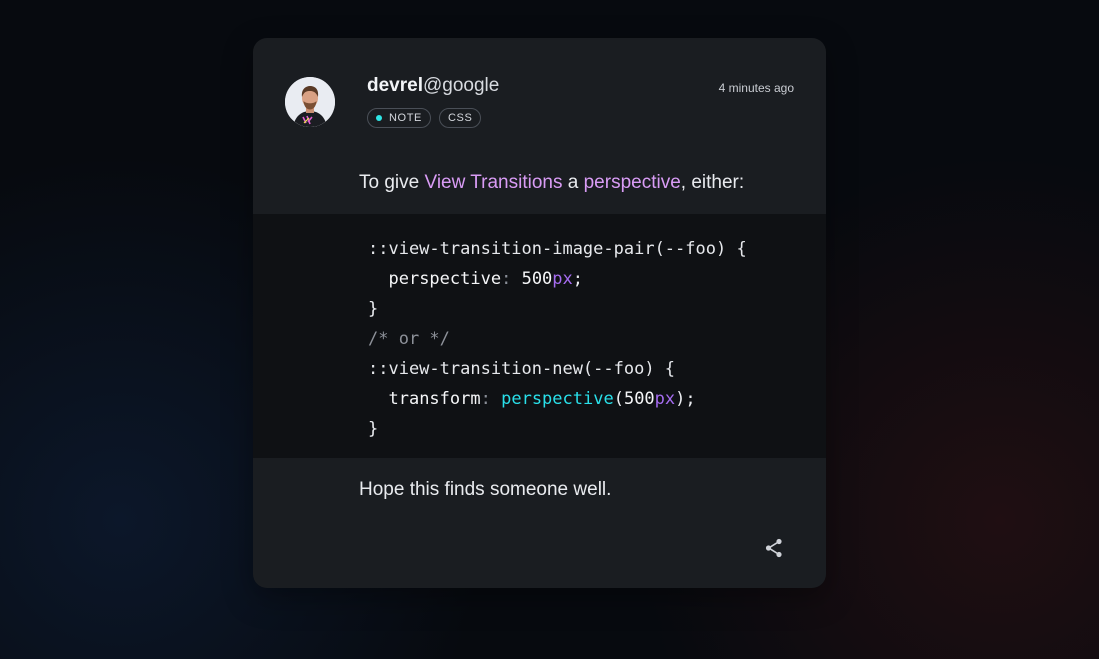 This screenshot has width=1099, height=659. What do you see at coordinates (493, 182) in the screenshot?
I see `link-view-transitions: View Transitions` at bounding box center [493, 182].